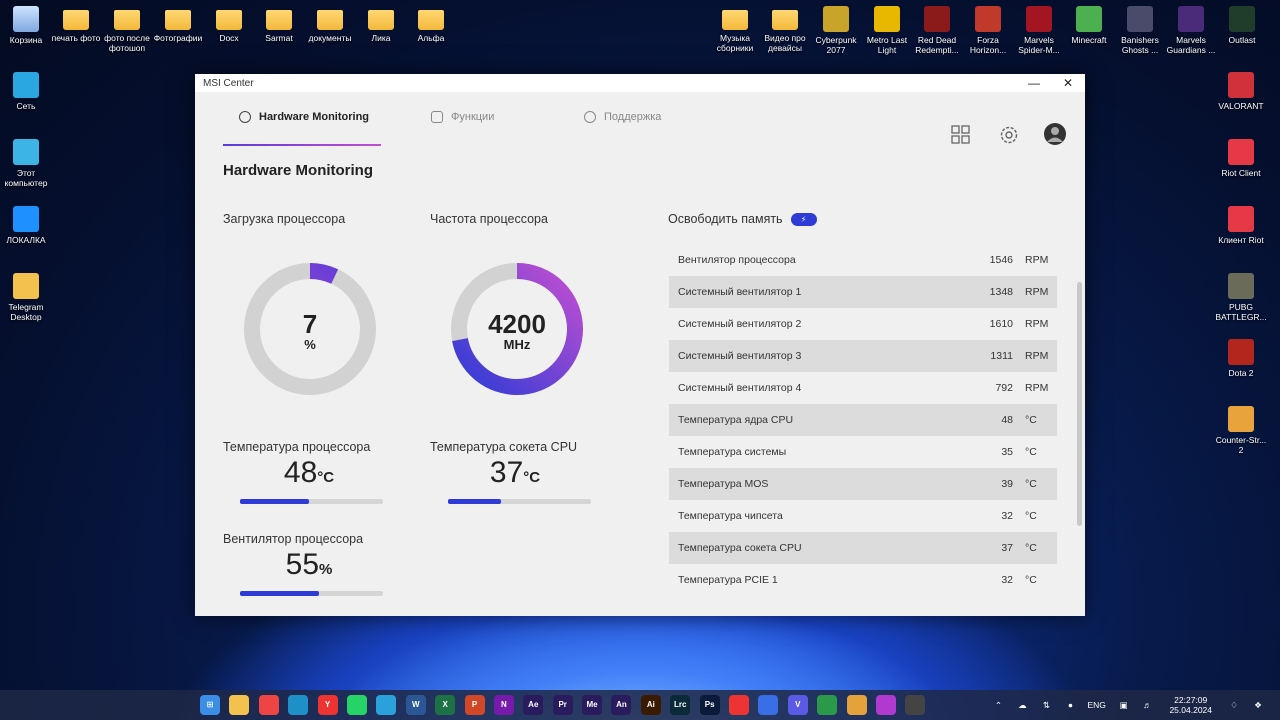 This screenshot has width=1280, height=720. I want to click on desktop-icon: печать фото, so click(76, 21).